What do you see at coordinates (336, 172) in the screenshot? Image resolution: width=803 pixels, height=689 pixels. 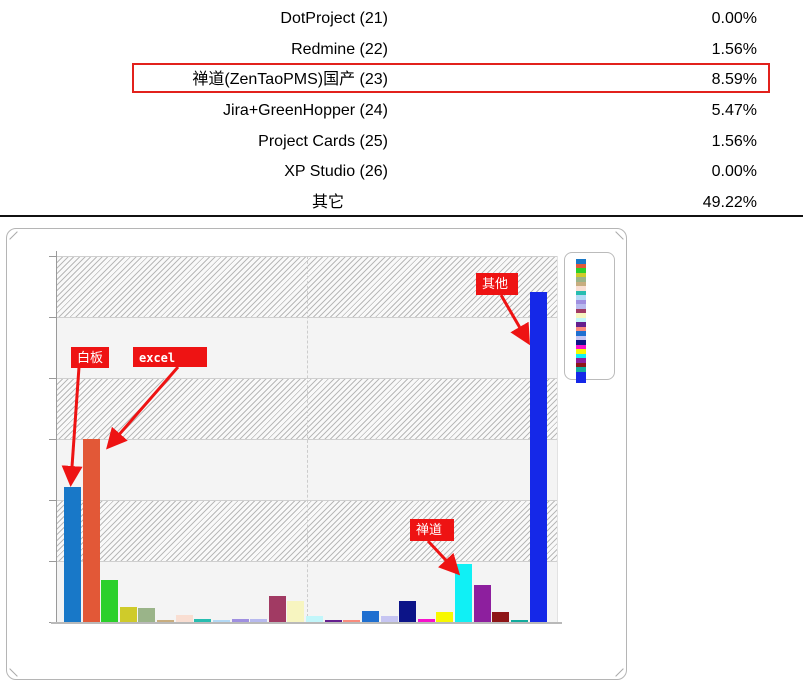 I see `result-label: XP Studio (26)` at bounding box center [336, 172].